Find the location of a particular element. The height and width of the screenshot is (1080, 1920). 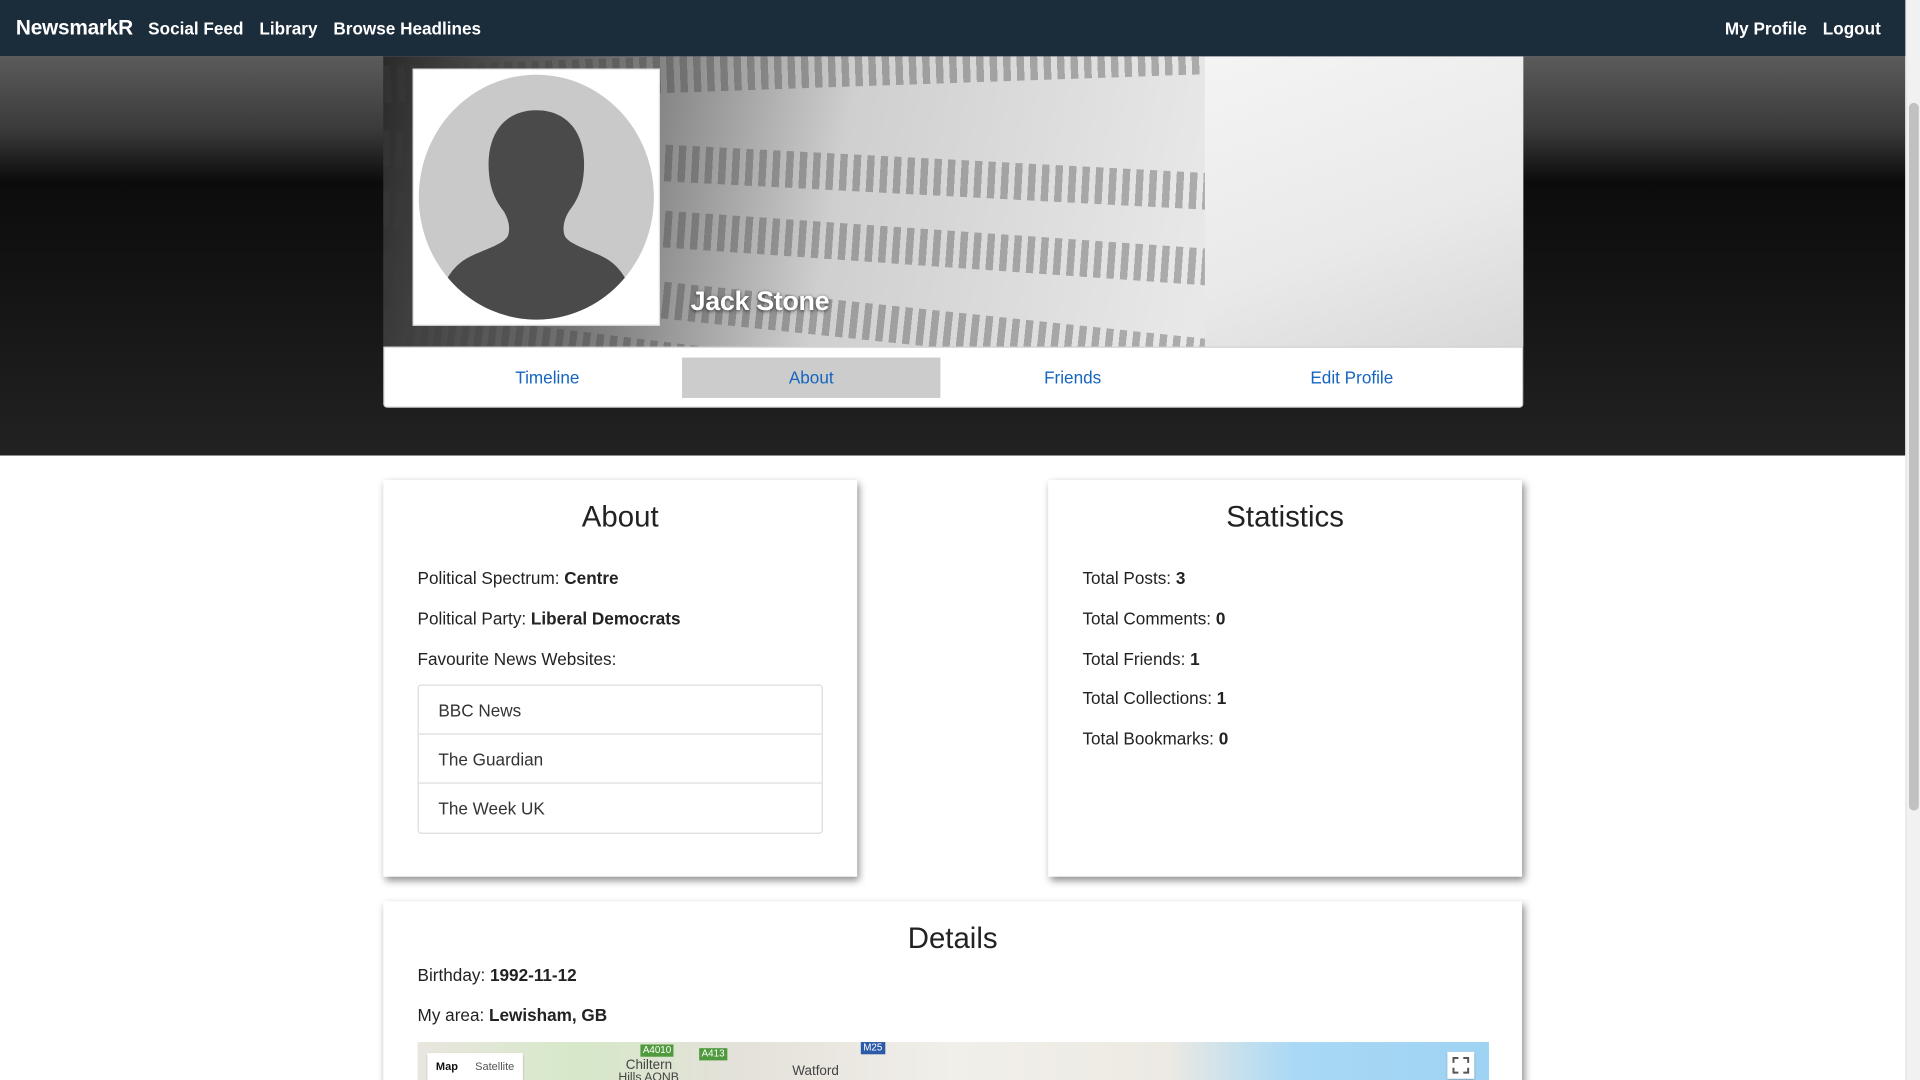

stat-label: Total Comments: is located at coordinates (1147, 618).